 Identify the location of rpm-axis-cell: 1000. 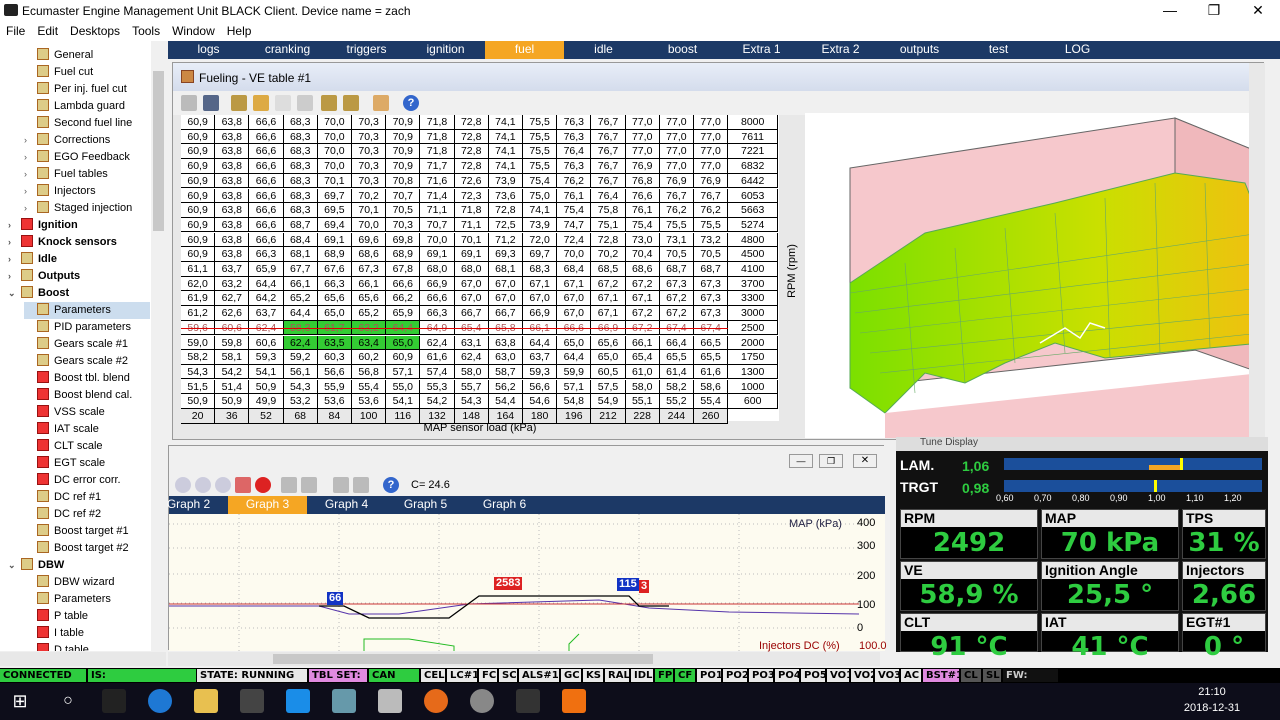
(753, 387).